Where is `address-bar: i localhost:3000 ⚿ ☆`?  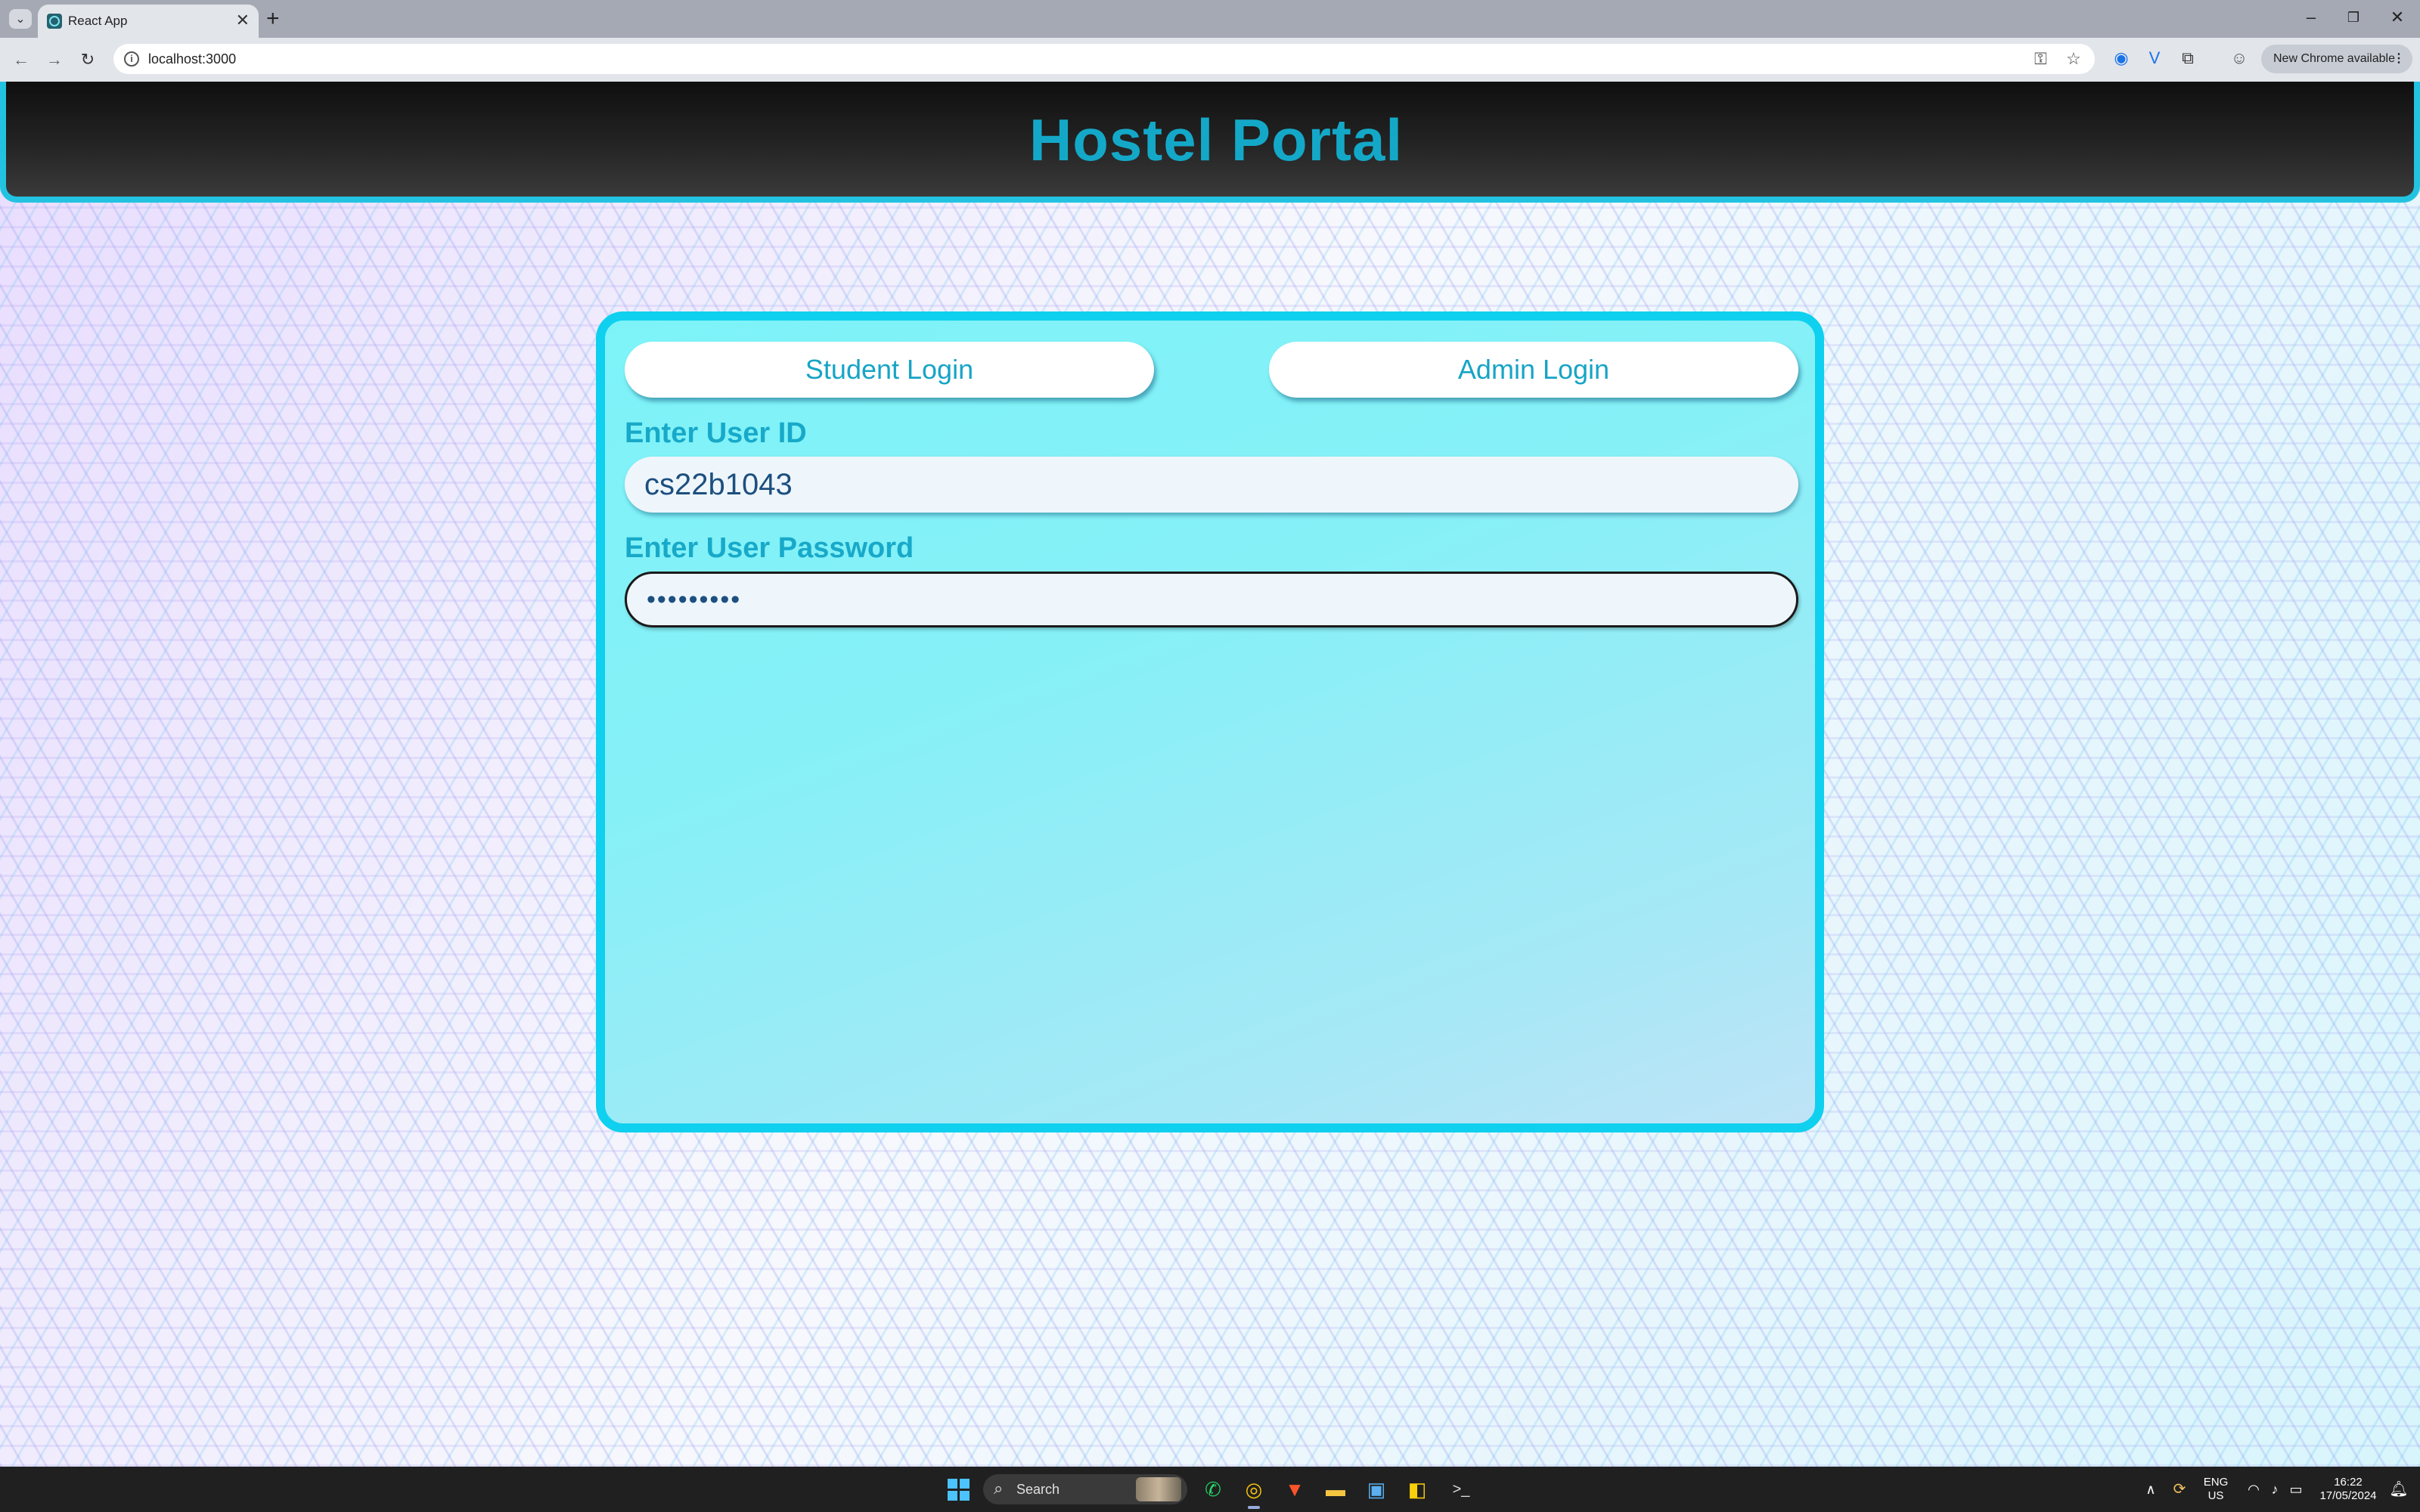 address-bar: i localhost:3000 ⚿ ☆ is located at coordinates (1104, 59).